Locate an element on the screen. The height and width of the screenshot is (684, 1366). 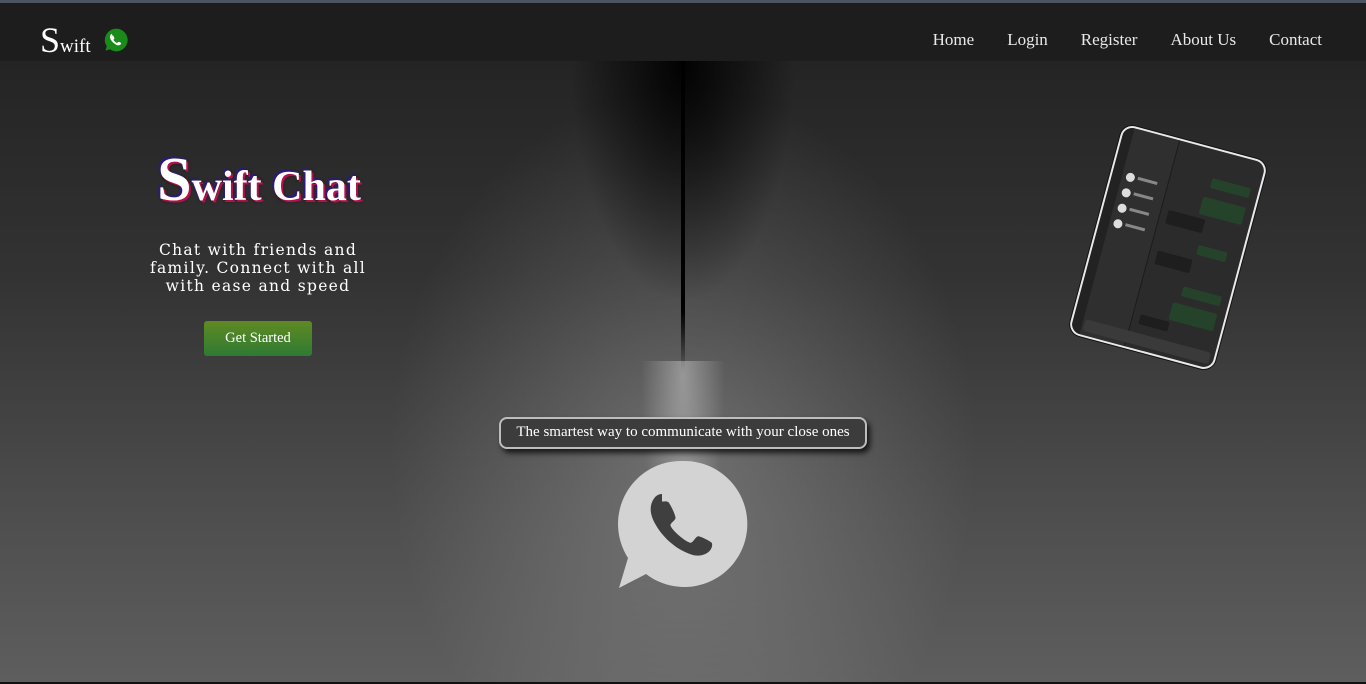
logo-text: wift is located at coordinates (75, 46).